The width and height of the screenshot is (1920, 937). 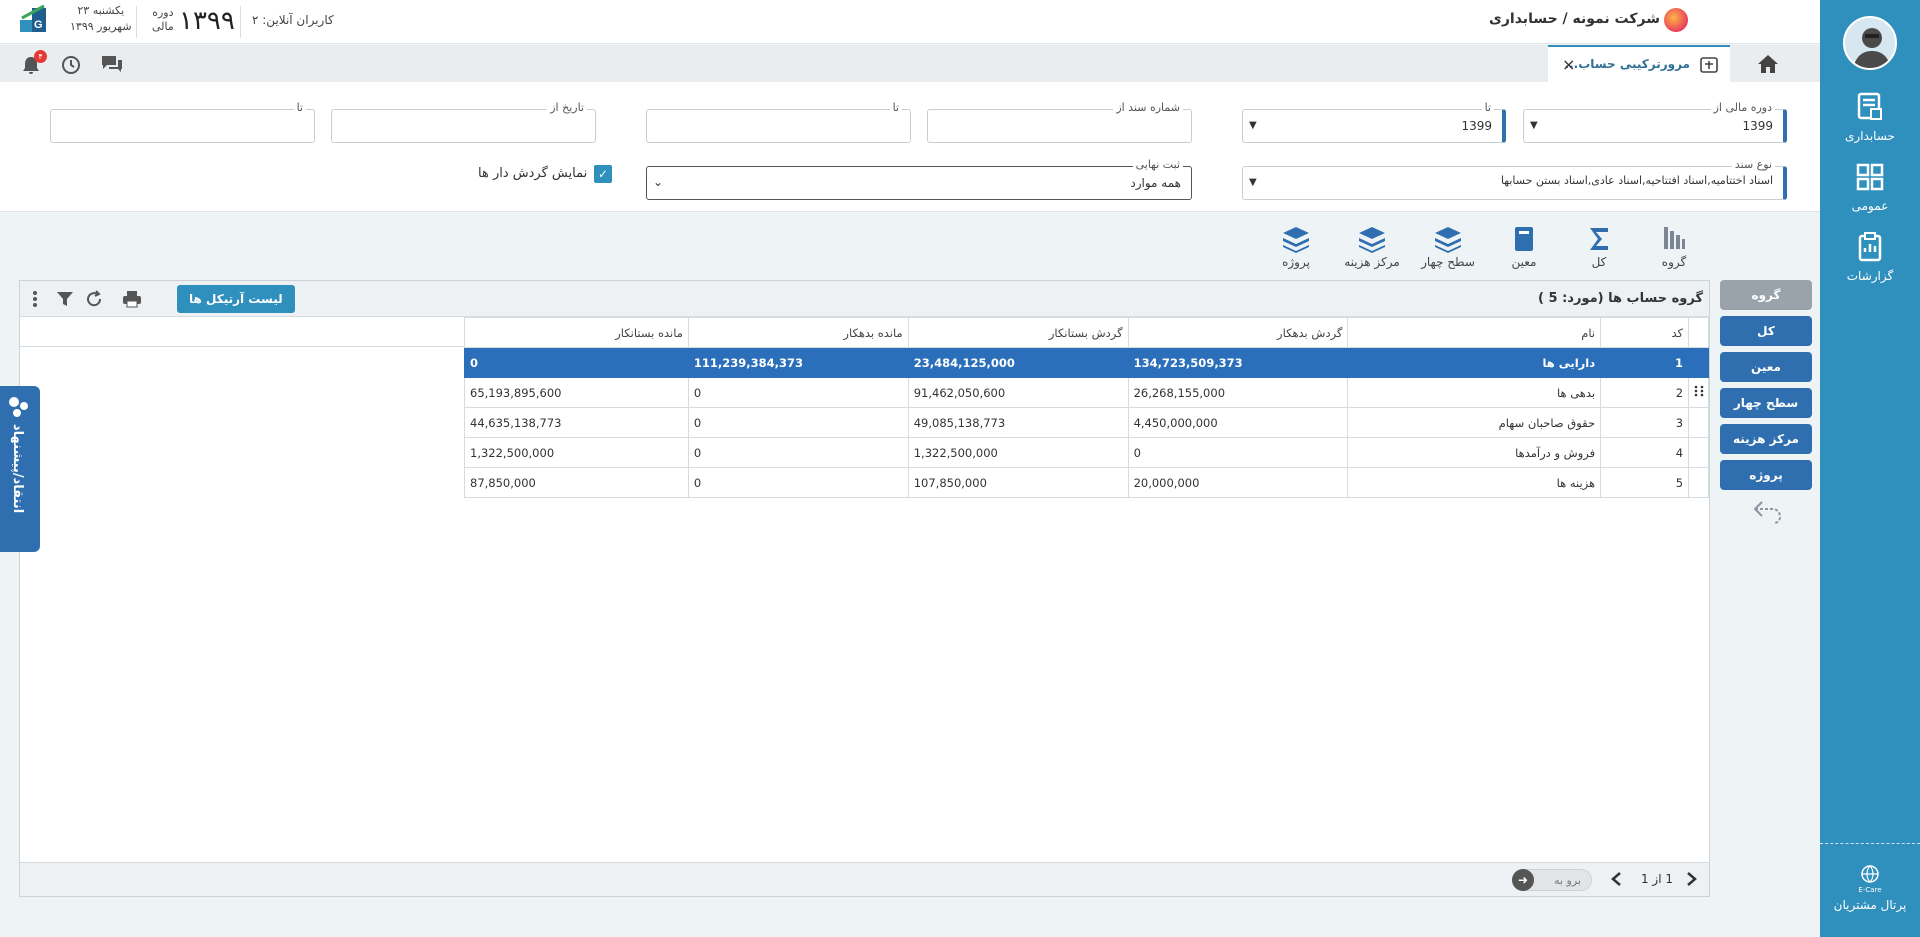 What do you see at coordinates (163, 12) in the screenshot?
I see `period-label-line1: دوره` at bounding box center [163, 12].